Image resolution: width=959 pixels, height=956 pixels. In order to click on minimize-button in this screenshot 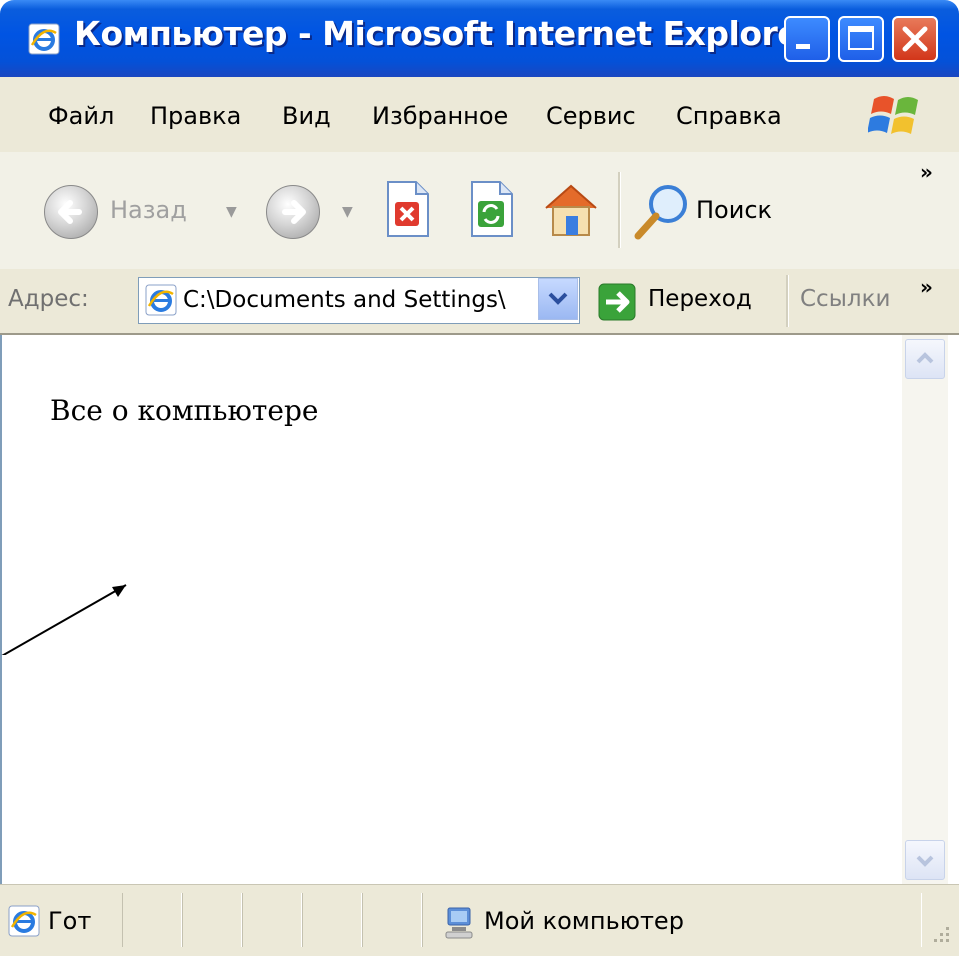, I will do `click(807, 39)`.